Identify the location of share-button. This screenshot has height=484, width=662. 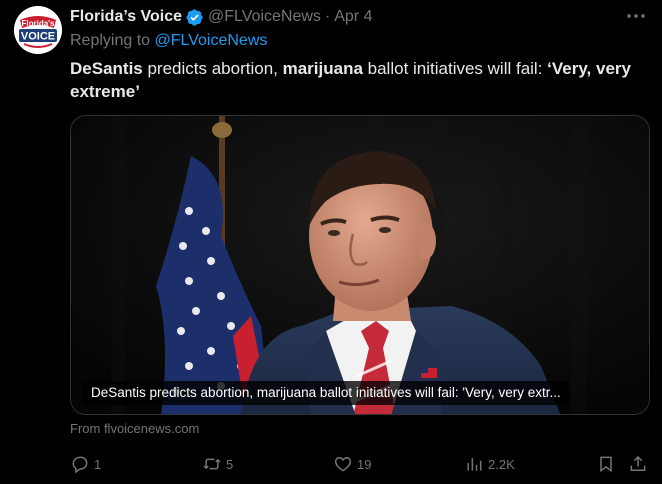
(640, 464).